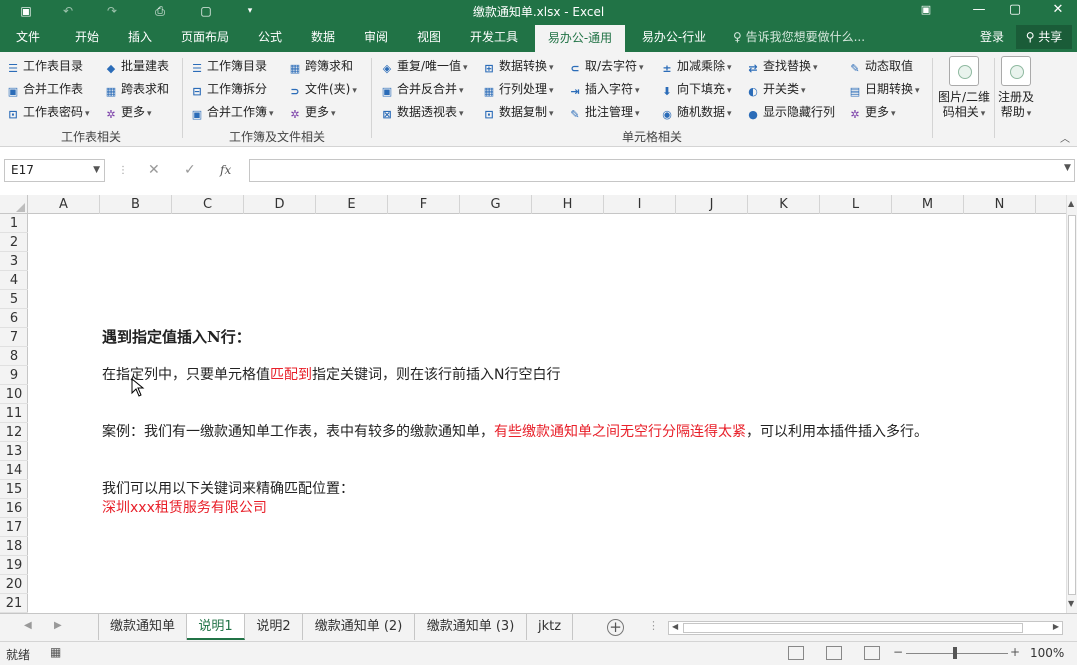  Describe the element at coordinates (550, 627) in the screenshot. I see `sheet-tab-jktz: jktz` at that location.